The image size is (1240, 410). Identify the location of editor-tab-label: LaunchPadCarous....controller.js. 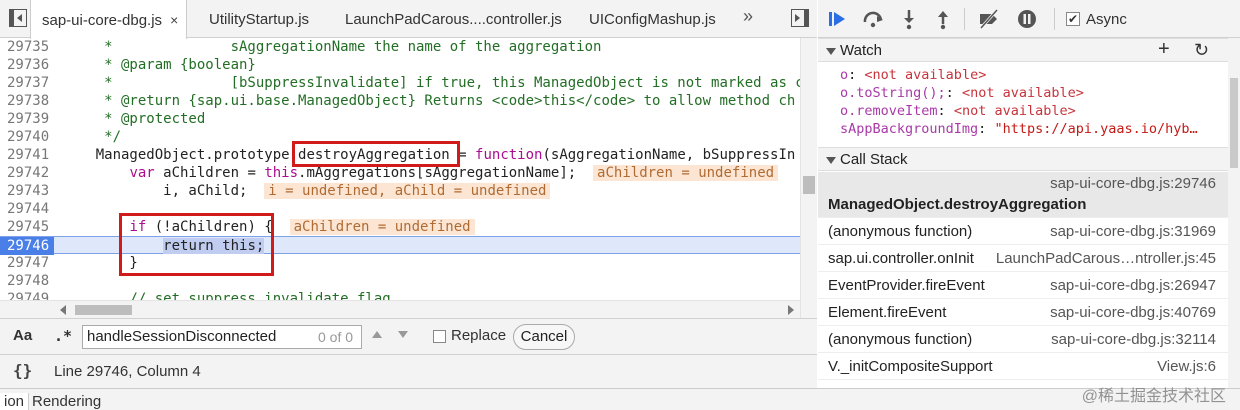
(453, 19).